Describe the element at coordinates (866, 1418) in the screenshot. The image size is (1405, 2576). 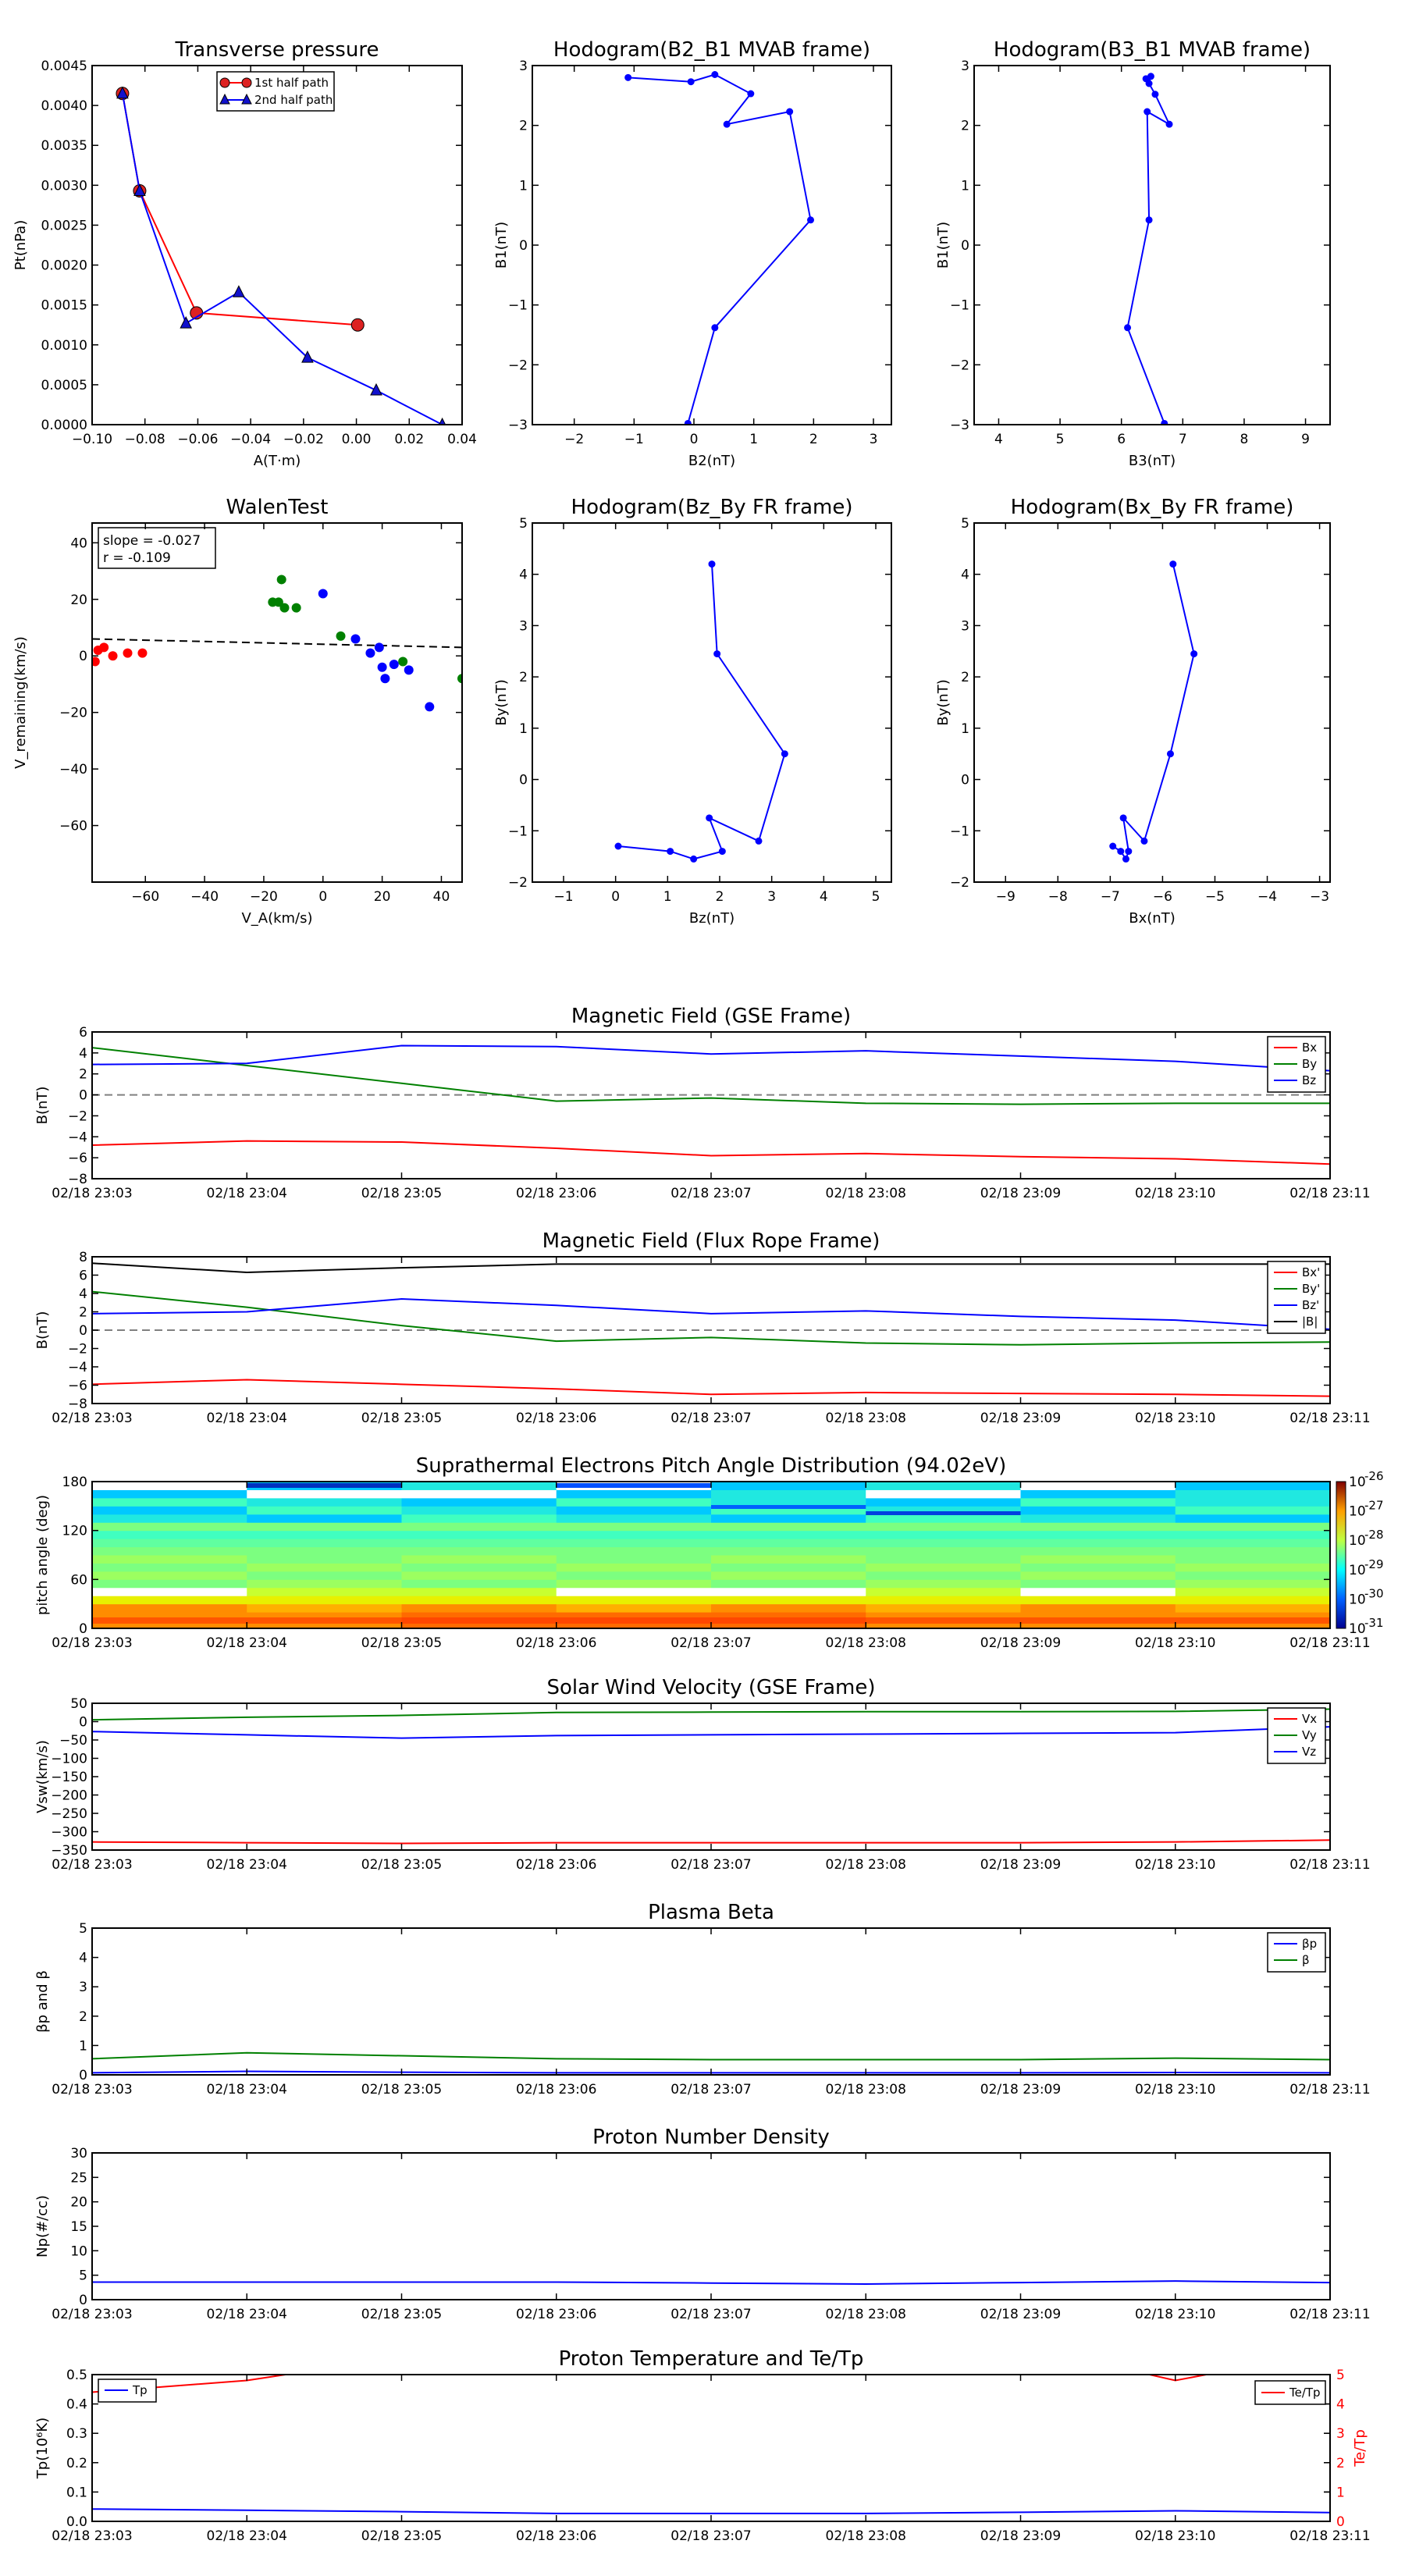
I see `x-tick-label: 02/18 23:08` at that location.